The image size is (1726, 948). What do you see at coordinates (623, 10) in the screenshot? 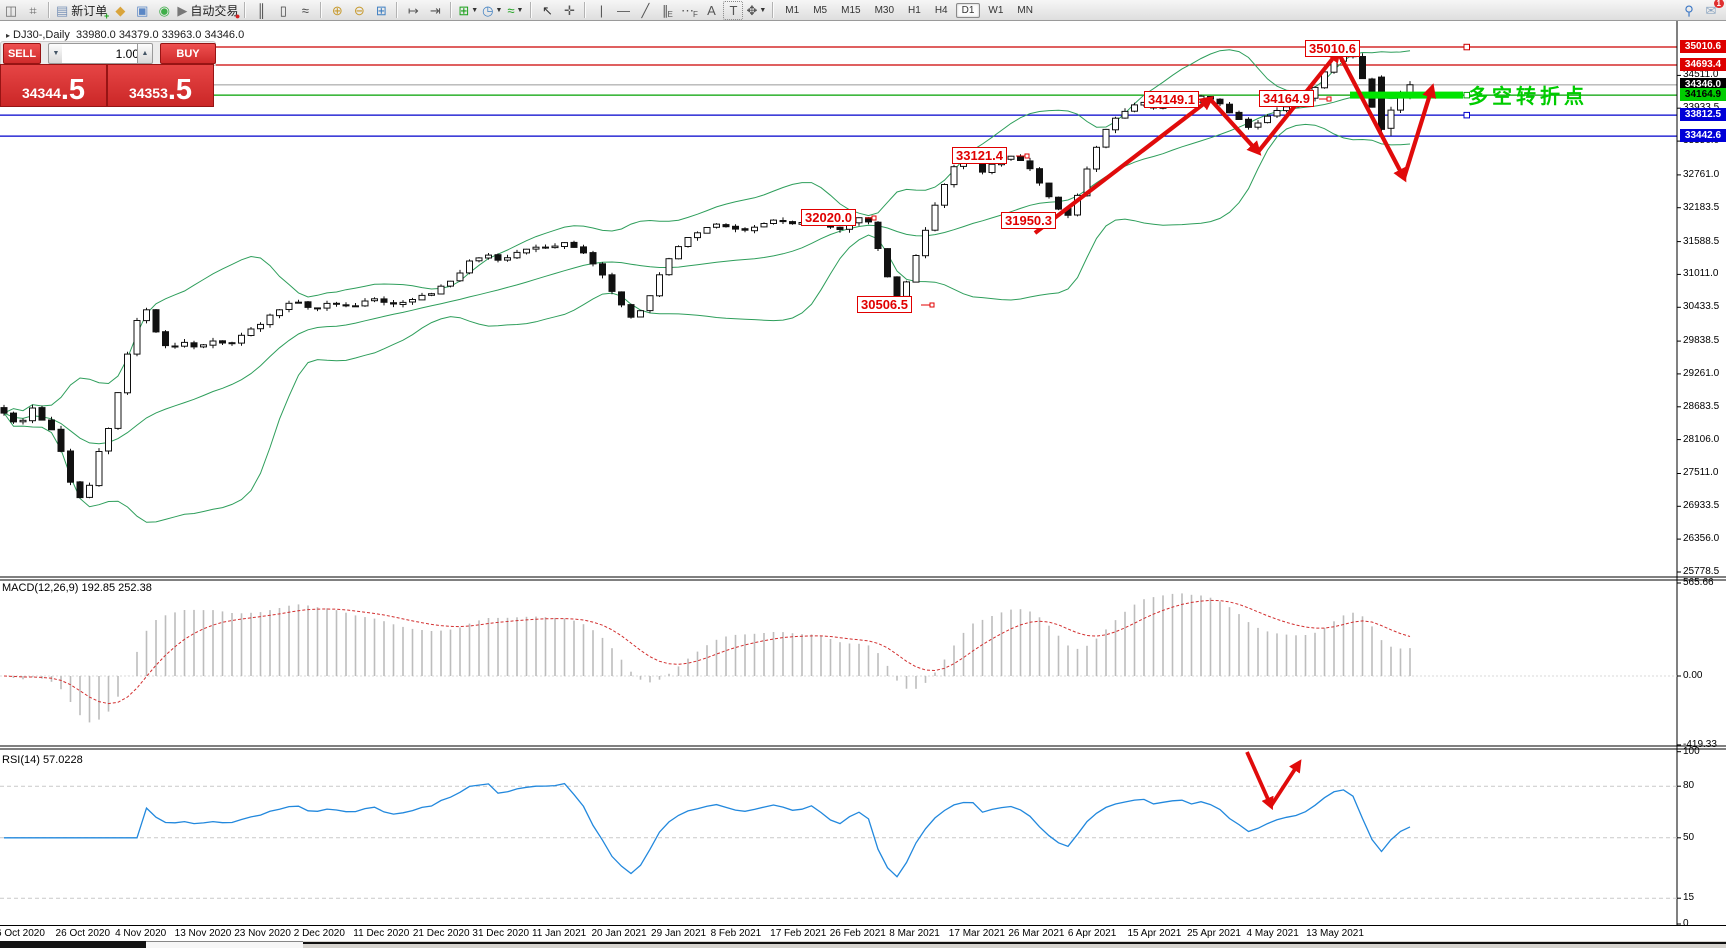
I see `horizontal-line-icon: —` at bounding box center [623, 10].